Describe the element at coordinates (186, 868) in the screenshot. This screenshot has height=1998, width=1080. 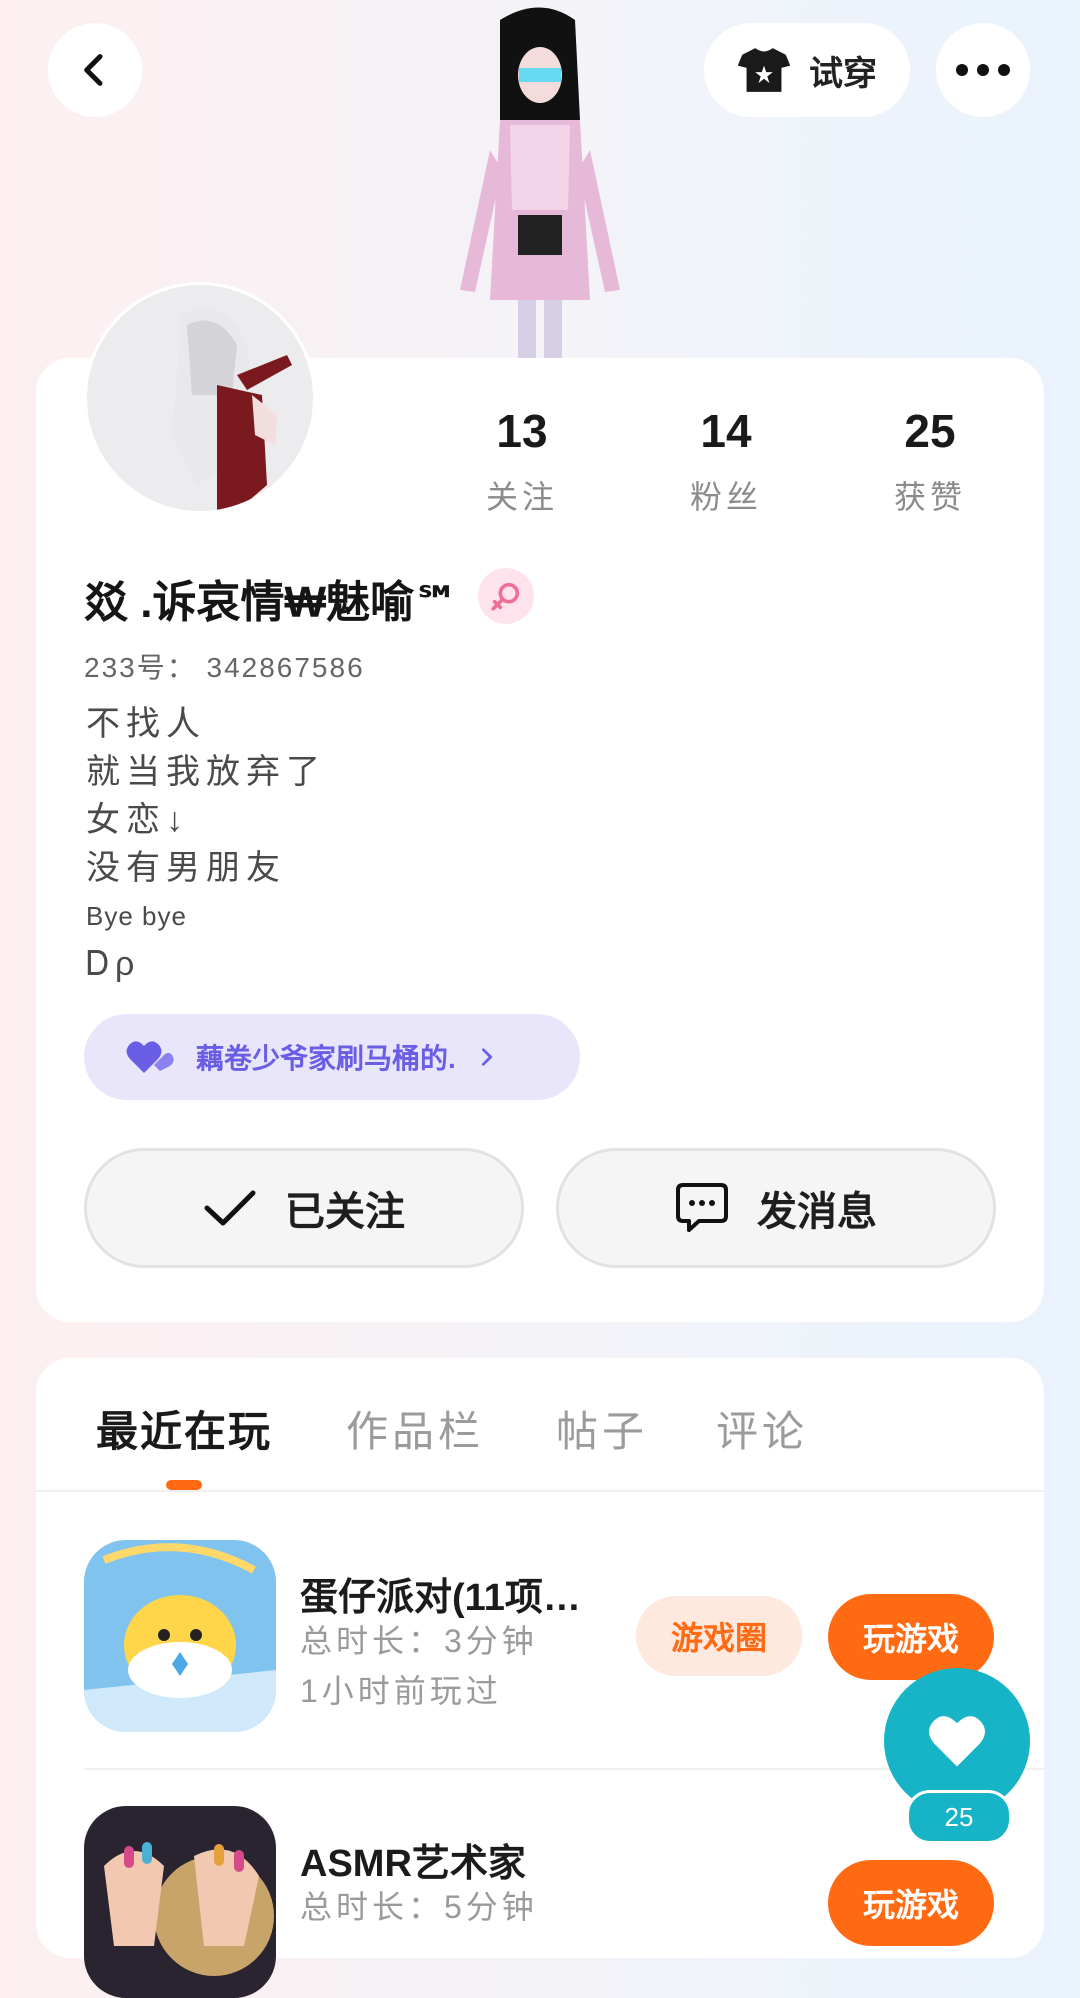
I see `bio-line: 没有男朋友` at that location.